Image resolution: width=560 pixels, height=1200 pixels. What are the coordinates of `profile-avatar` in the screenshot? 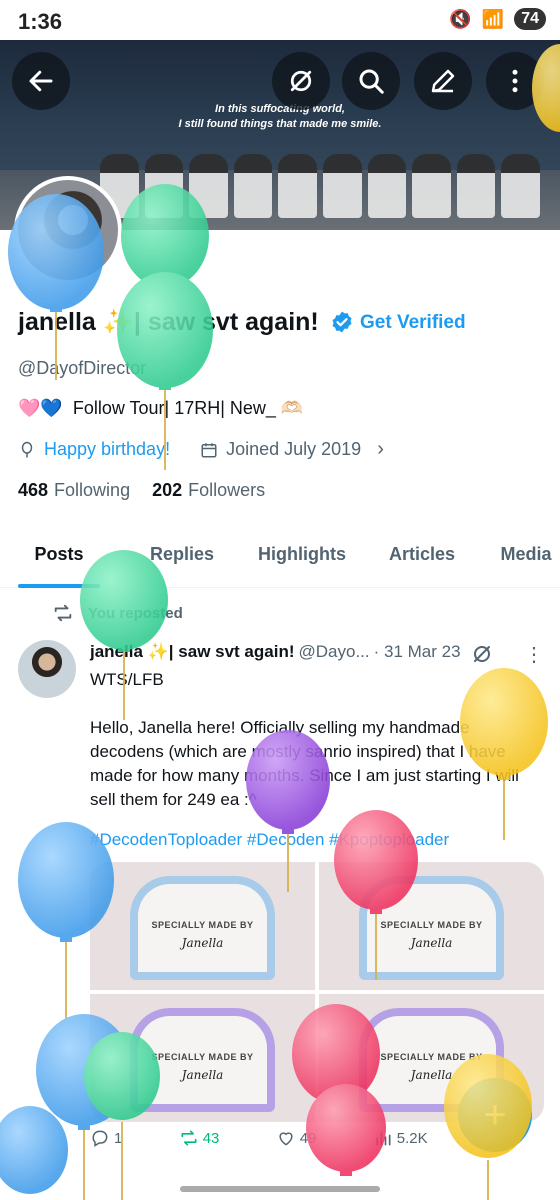 It's located at (68, 230).